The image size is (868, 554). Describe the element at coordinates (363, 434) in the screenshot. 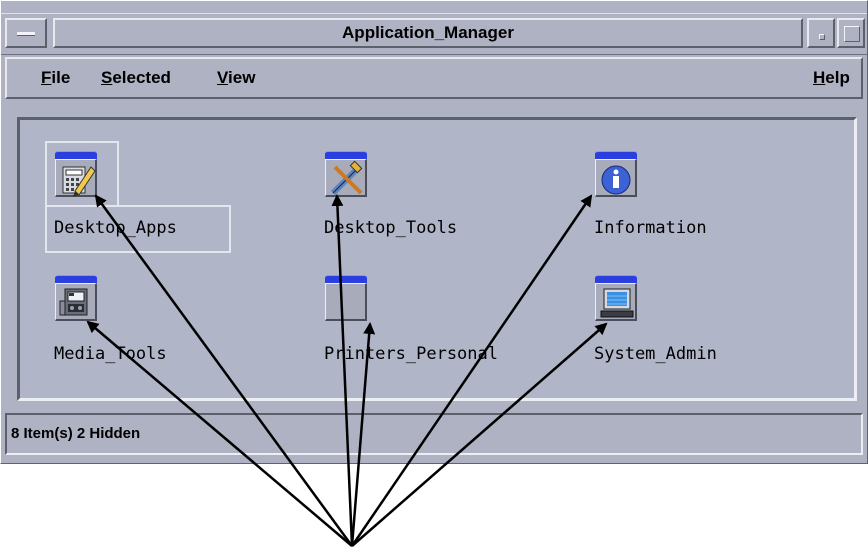

I see `arrow-to-printers-personal` at that location.